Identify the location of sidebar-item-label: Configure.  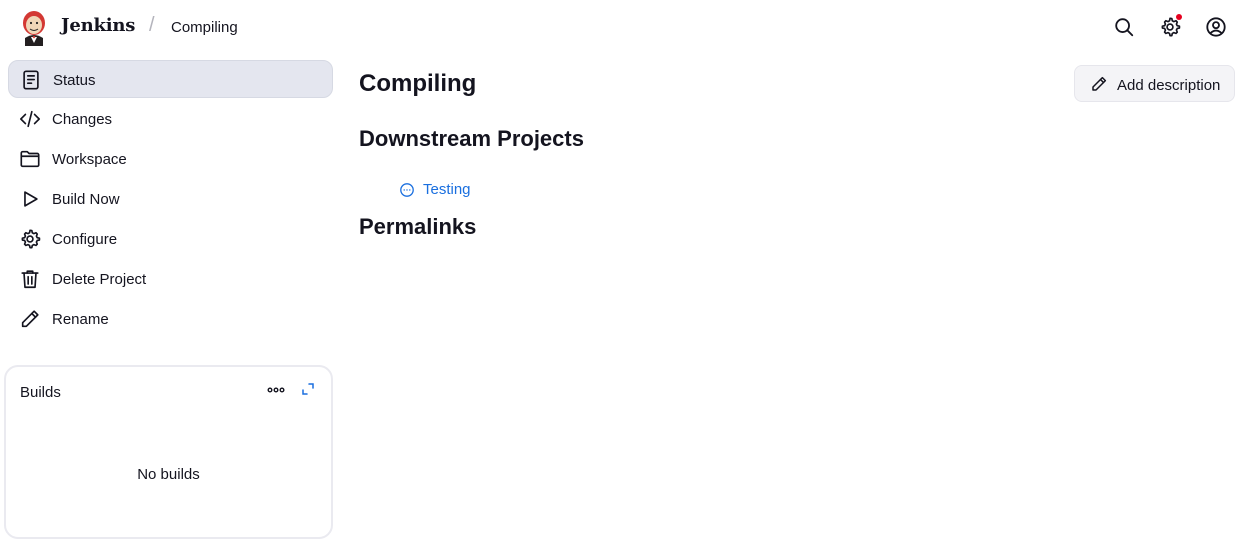
(85, 239).